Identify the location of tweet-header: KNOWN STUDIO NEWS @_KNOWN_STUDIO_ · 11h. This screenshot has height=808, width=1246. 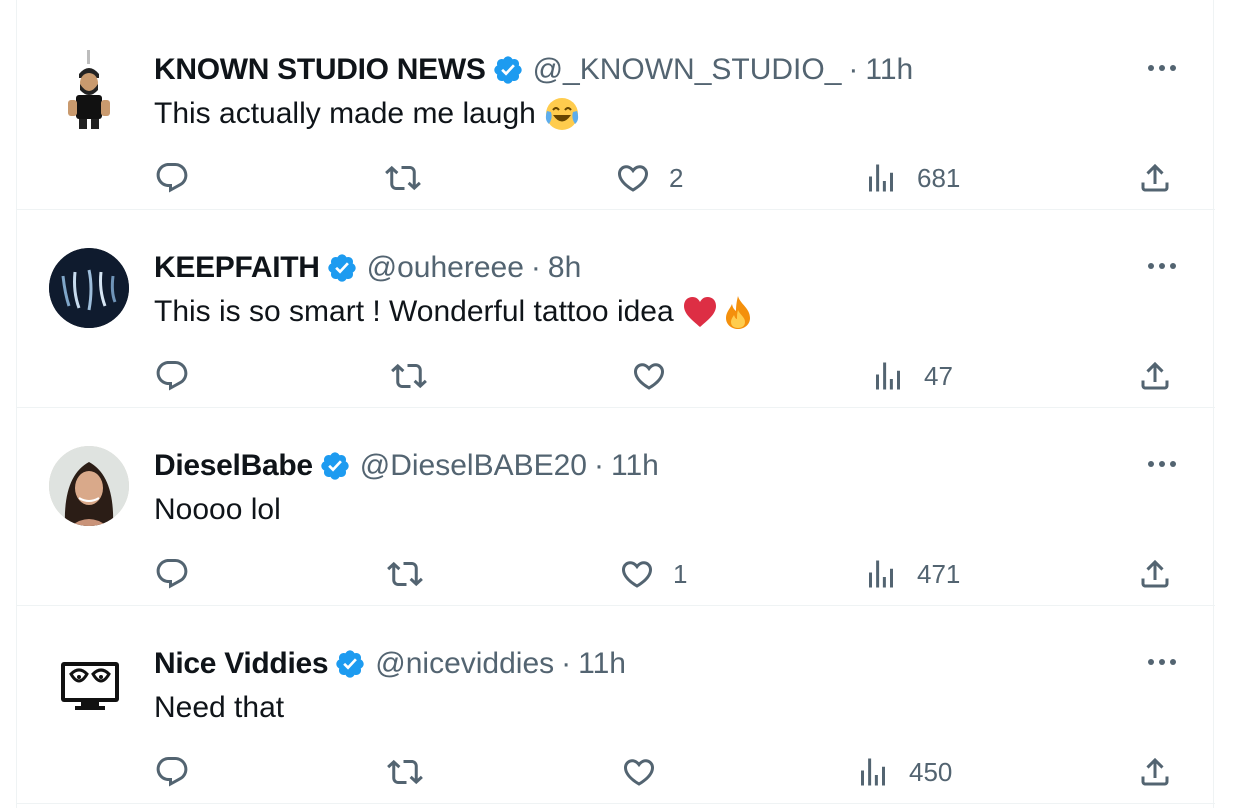
(533, 70).